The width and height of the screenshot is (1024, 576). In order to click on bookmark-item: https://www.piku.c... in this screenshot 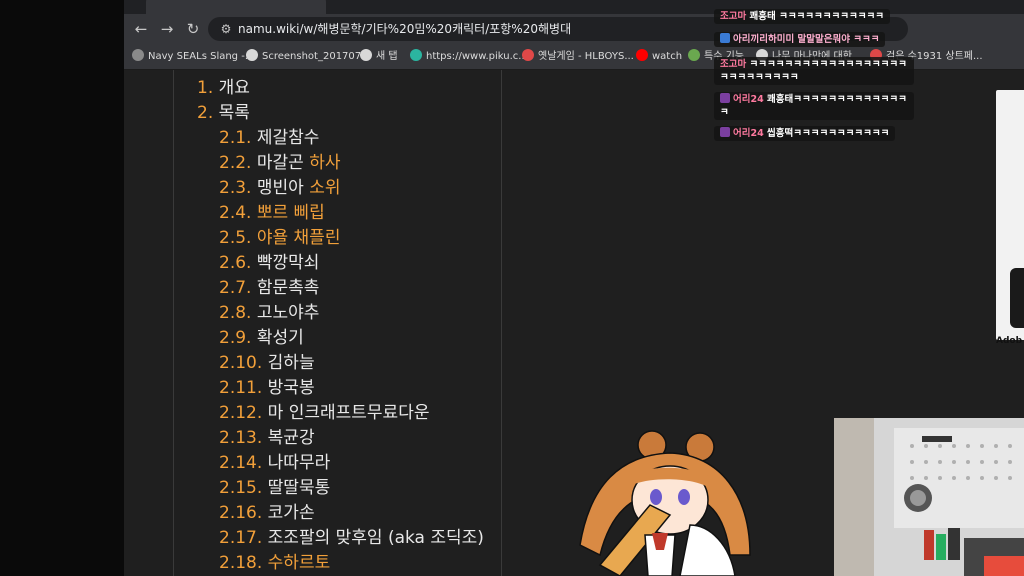, I will do `click(469, 57)`.